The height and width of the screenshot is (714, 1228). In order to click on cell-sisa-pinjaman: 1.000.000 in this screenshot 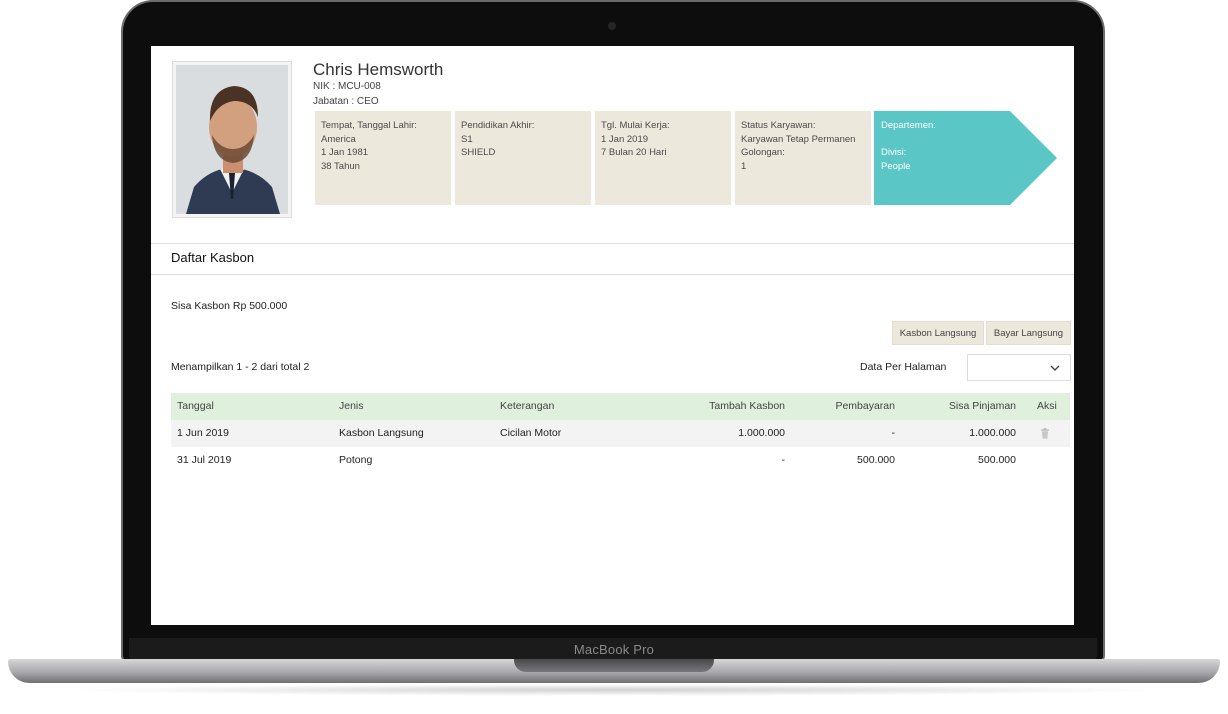, I will do `click(992, 433)`.